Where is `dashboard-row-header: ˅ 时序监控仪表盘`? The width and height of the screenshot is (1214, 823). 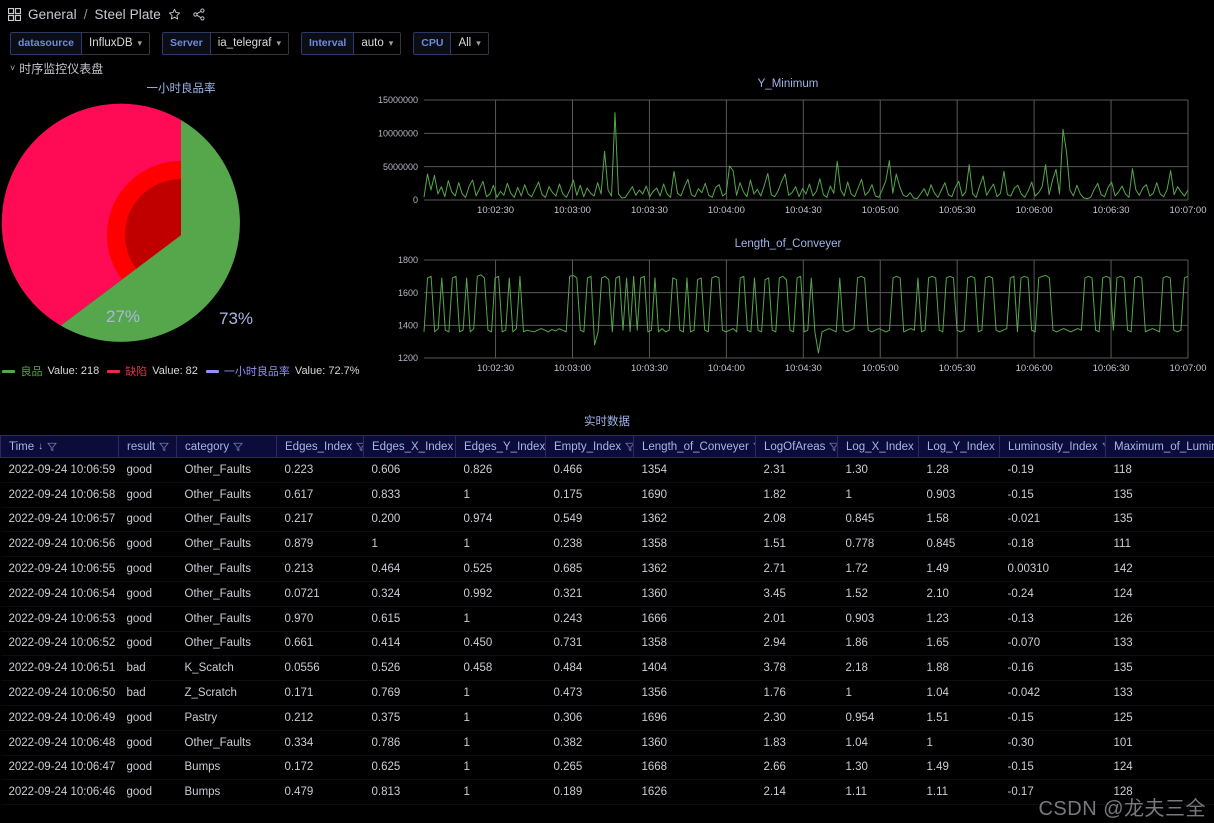
dashboard-row-header: ˅ 时序监控仪表盘 is located at coordinates (607, 68).